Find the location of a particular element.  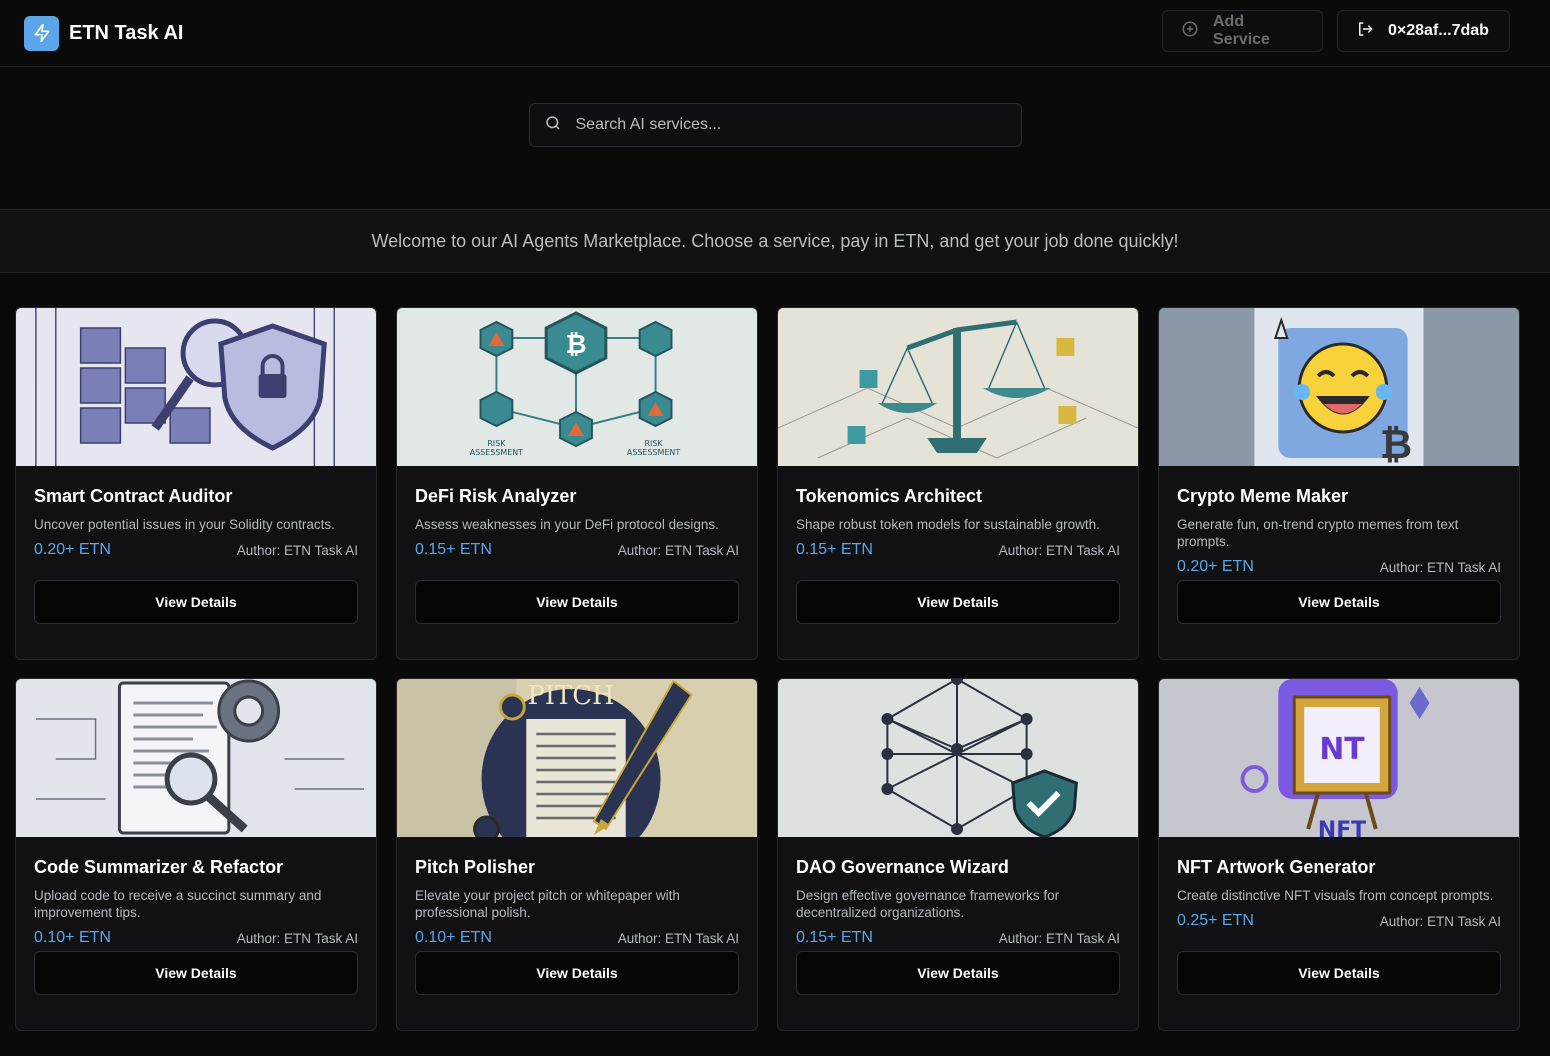

shield-lock-icon is located at coordinates (196, 387).